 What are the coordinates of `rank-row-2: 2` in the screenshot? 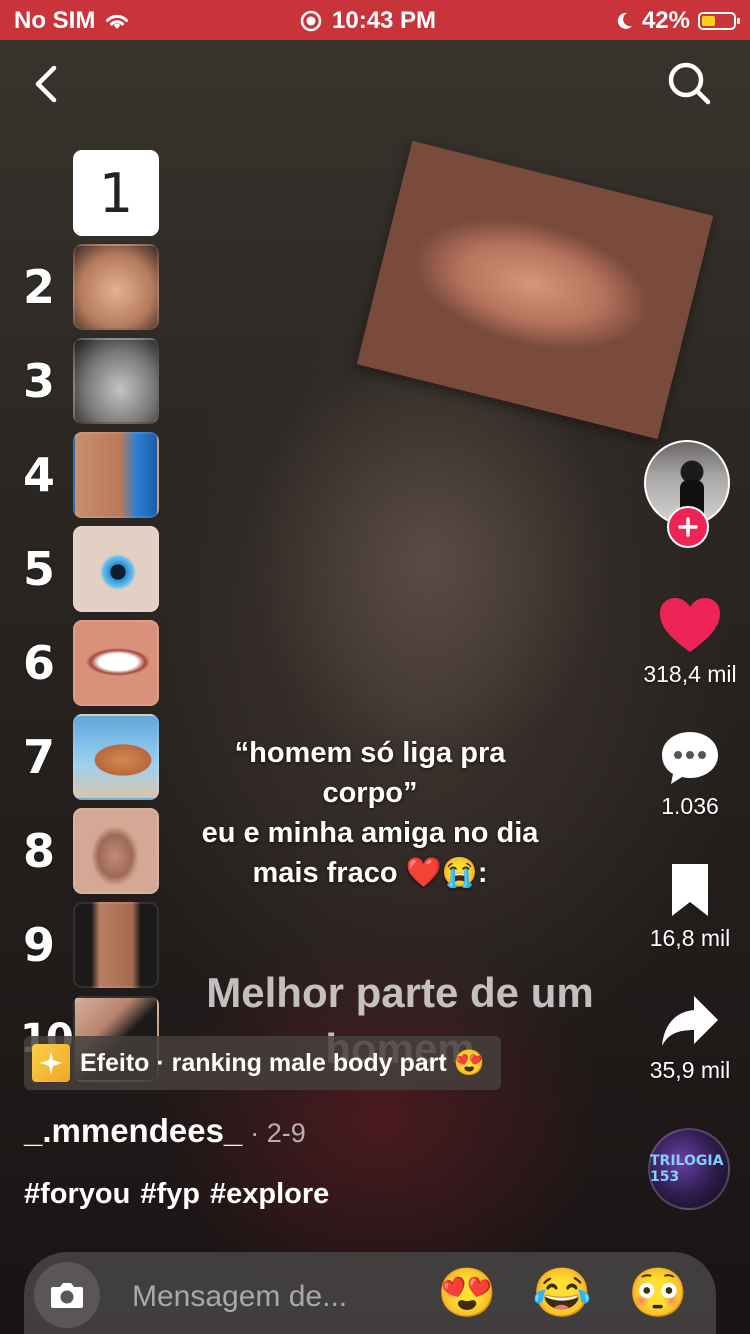 It's located at (89, 287).